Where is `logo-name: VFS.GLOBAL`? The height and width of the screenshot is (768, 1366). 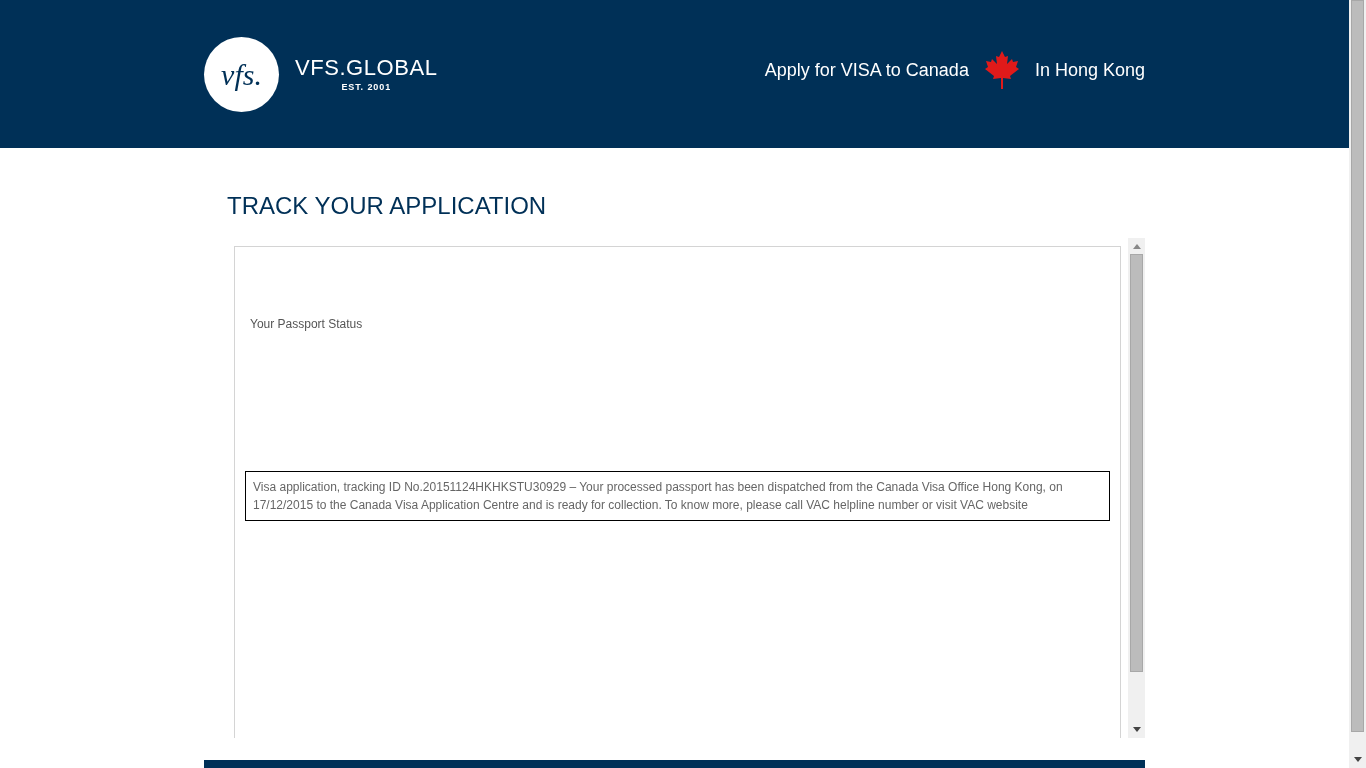 logo-name: VFS.GLOBAL is located at coordinates (366, 67).